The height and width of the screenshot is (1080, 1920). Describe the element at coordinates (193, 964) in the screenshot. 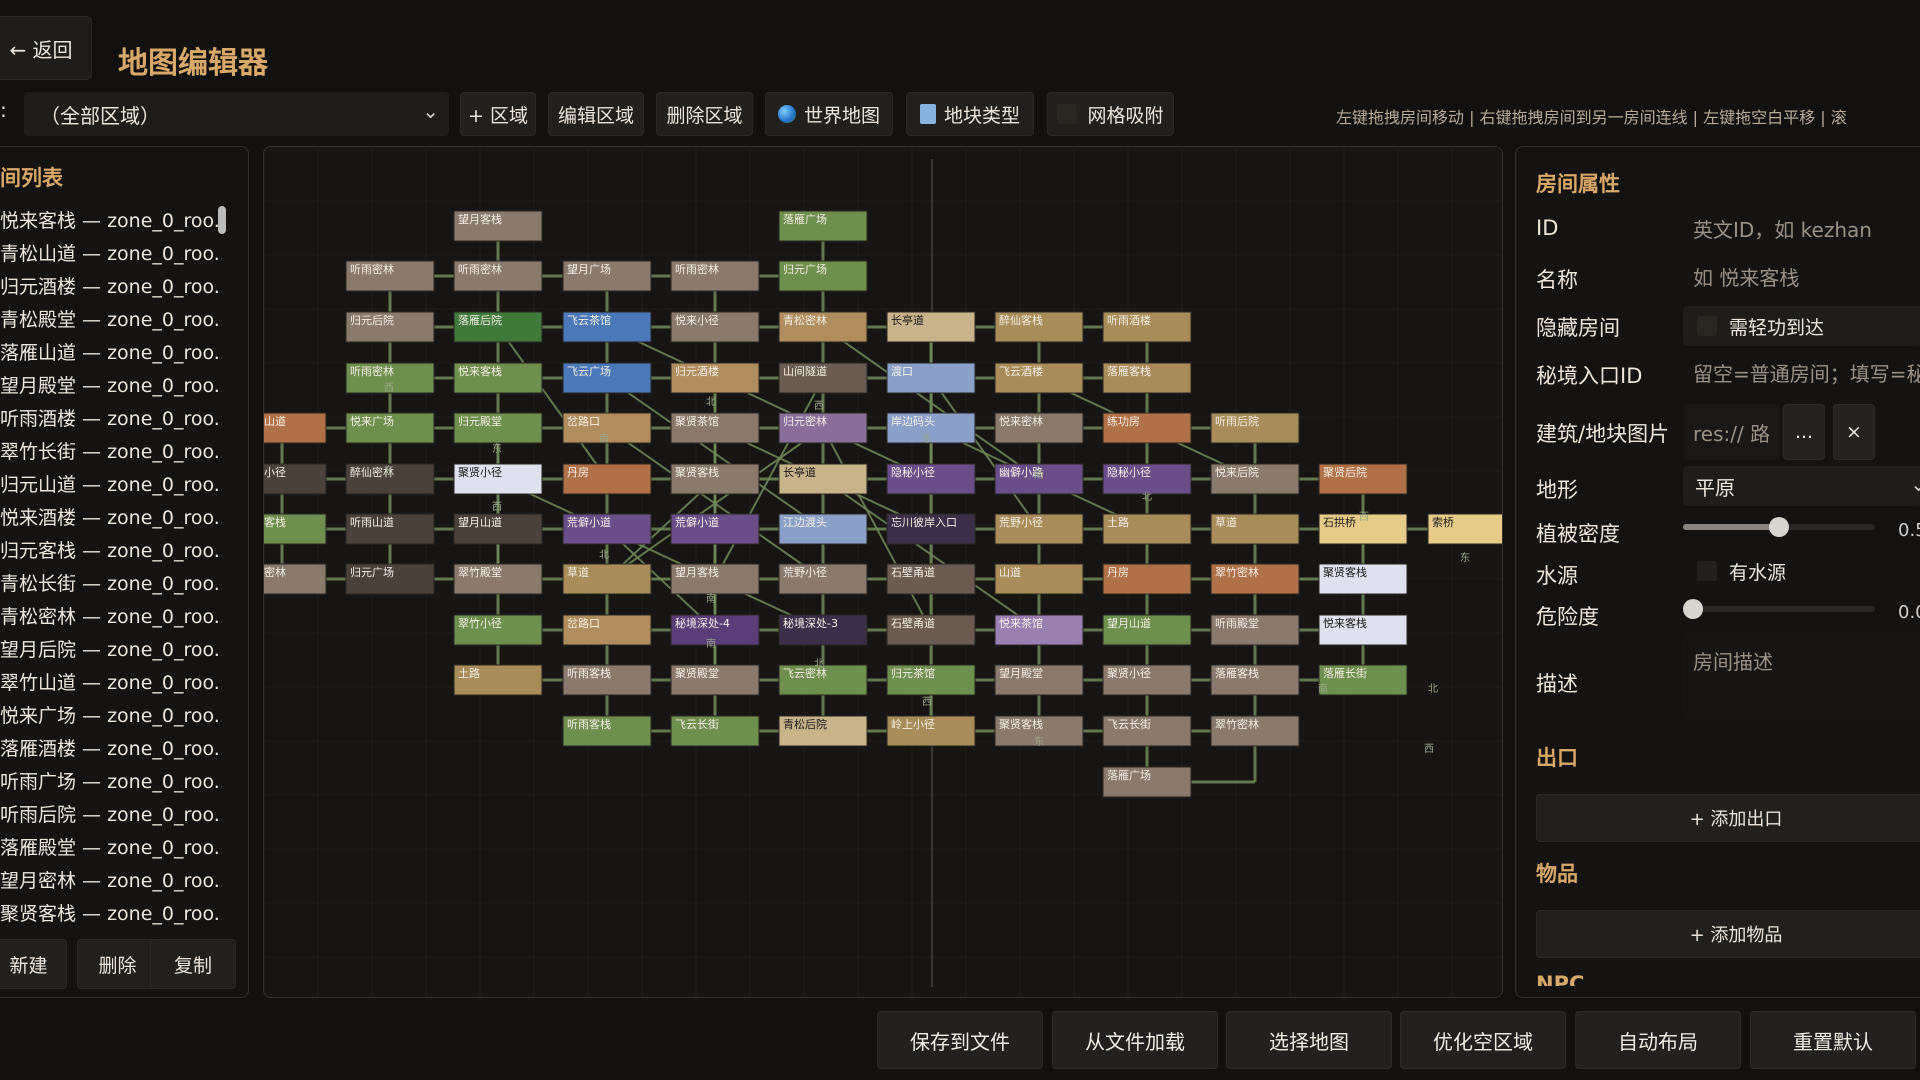

I see `copy-room-button: 复制` at that location.